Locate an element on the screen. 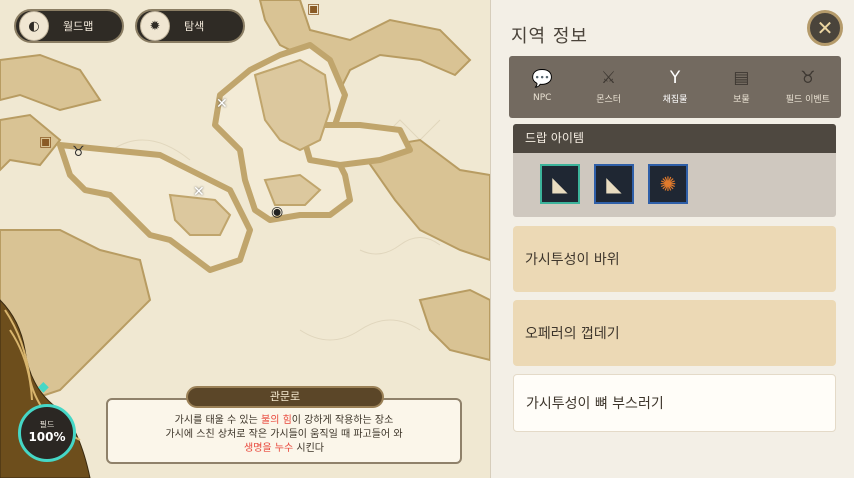 This screenshot has width=854, height=478. tab-treasure: ▤ 보물 is located at coordinates (741, 87).